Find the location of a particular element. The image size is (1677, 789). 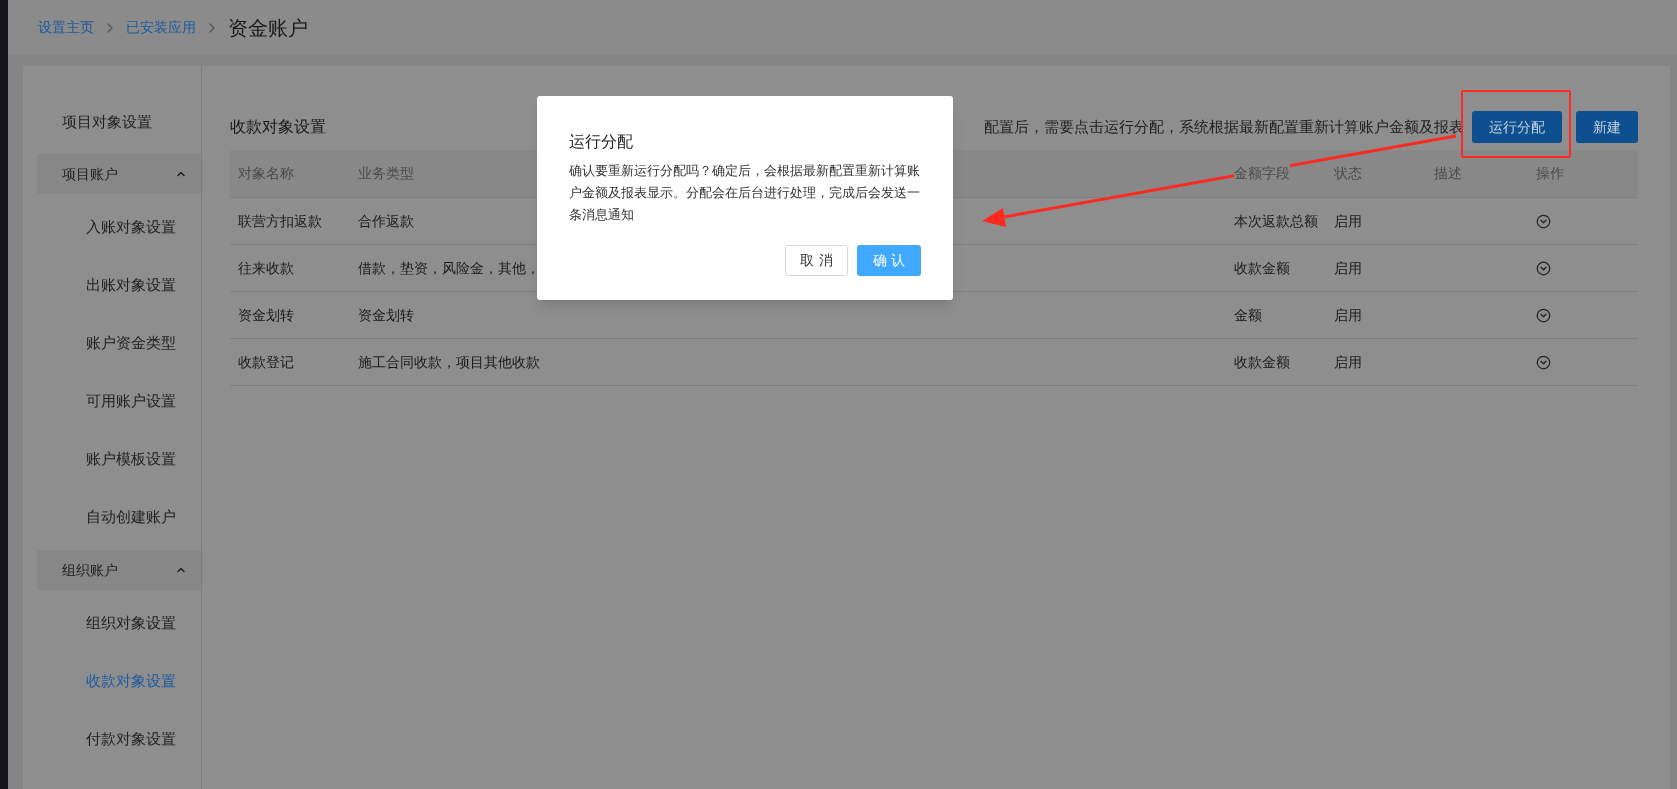

table-cell-text: 往来收款 is located at coordinates (266, 268).